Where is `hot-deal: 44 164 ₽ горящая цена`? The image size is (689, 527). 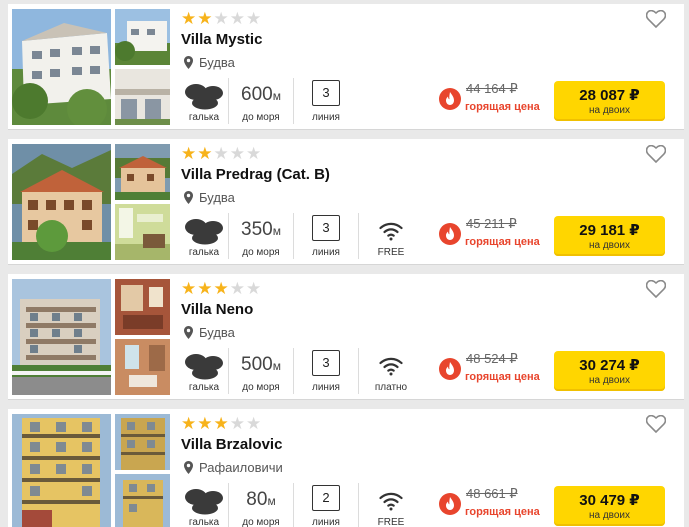 hot-deal: 44 164 ₽ горящая цена is located at coordinates (496, 96).